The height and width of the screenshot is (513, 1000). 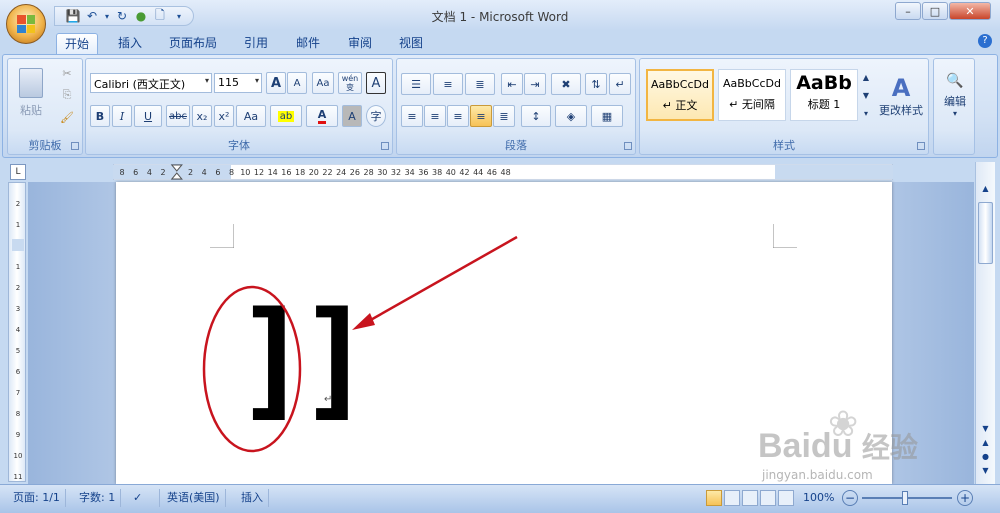 I want to click on change-styles-button: A 更改样式, so click(x=901, y=96).